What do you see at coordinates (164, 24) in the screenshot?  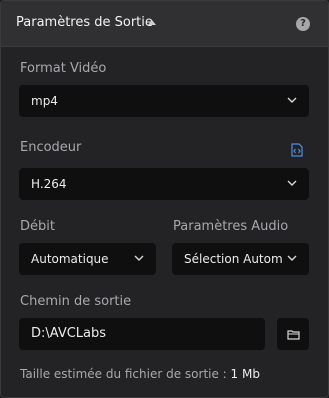 I see `panel-header: Paramètres de Sortie ?` at bounding box center [164, 24].